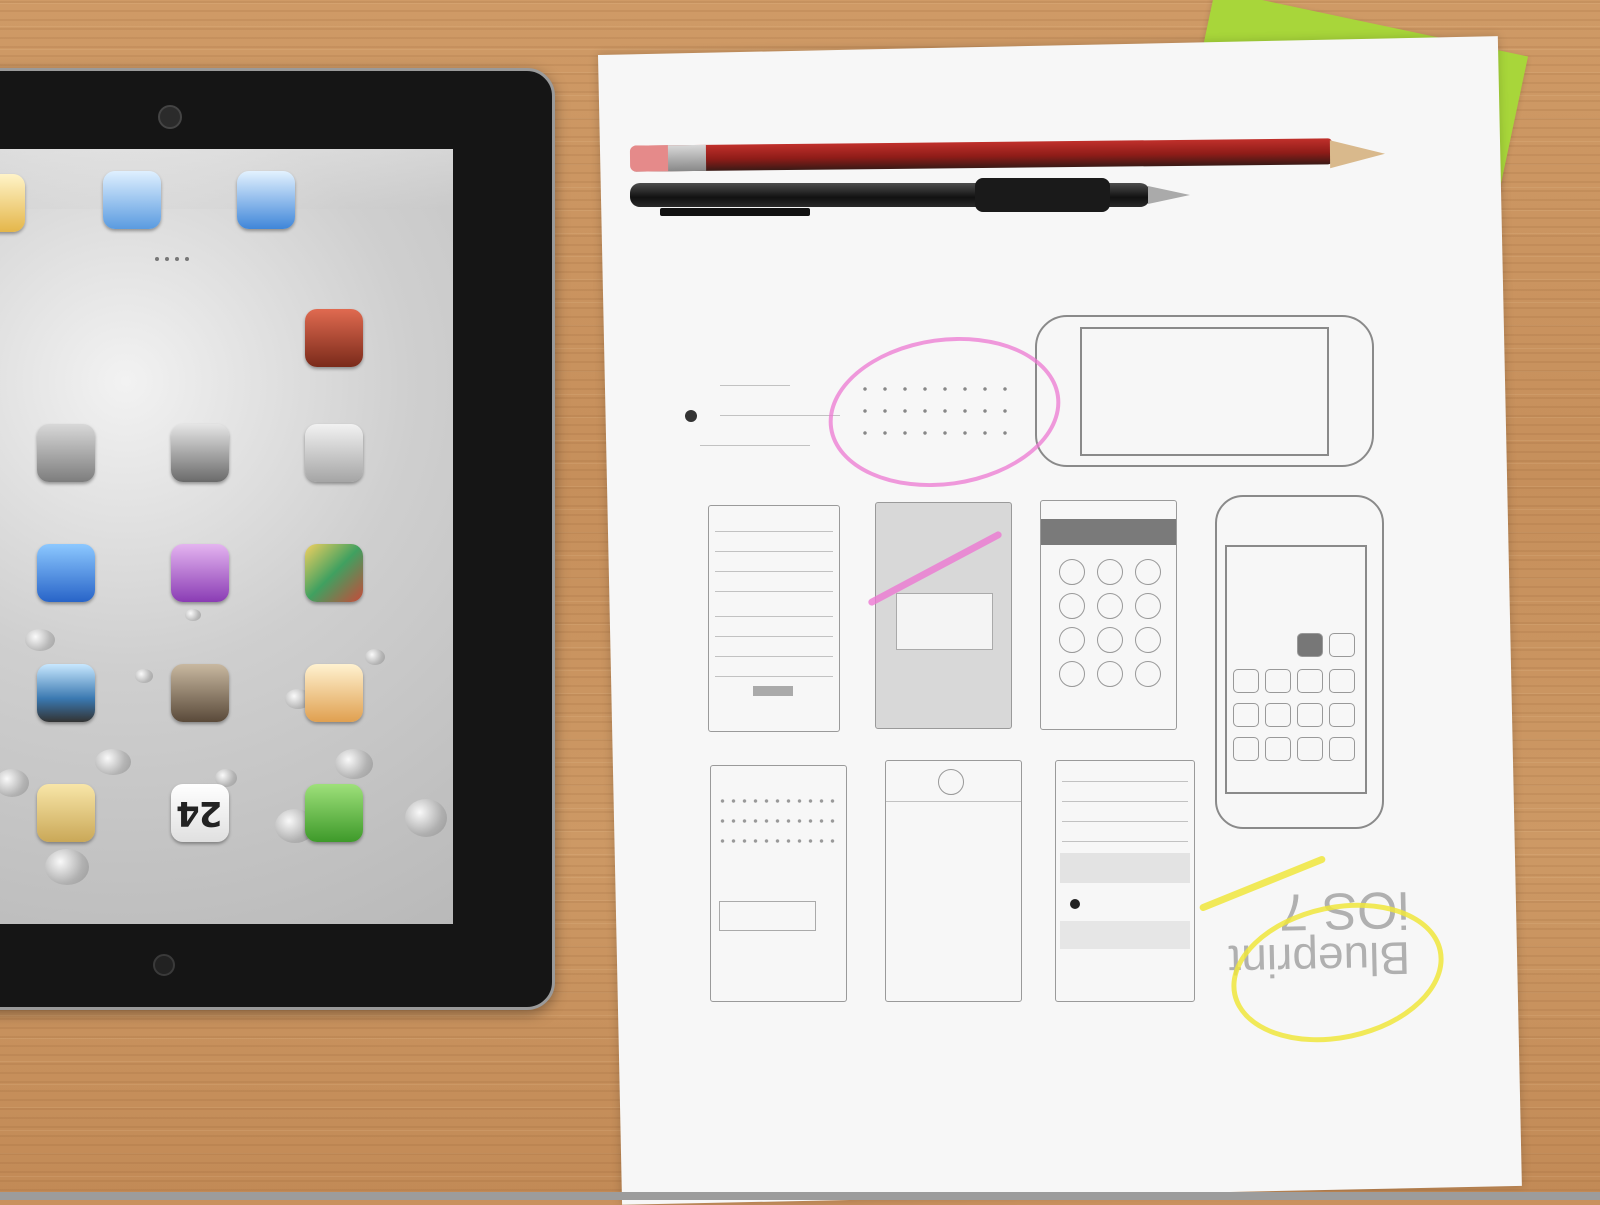 The image size is (1600, 1205). I want to click on game-center-icon, so click(334, 573).